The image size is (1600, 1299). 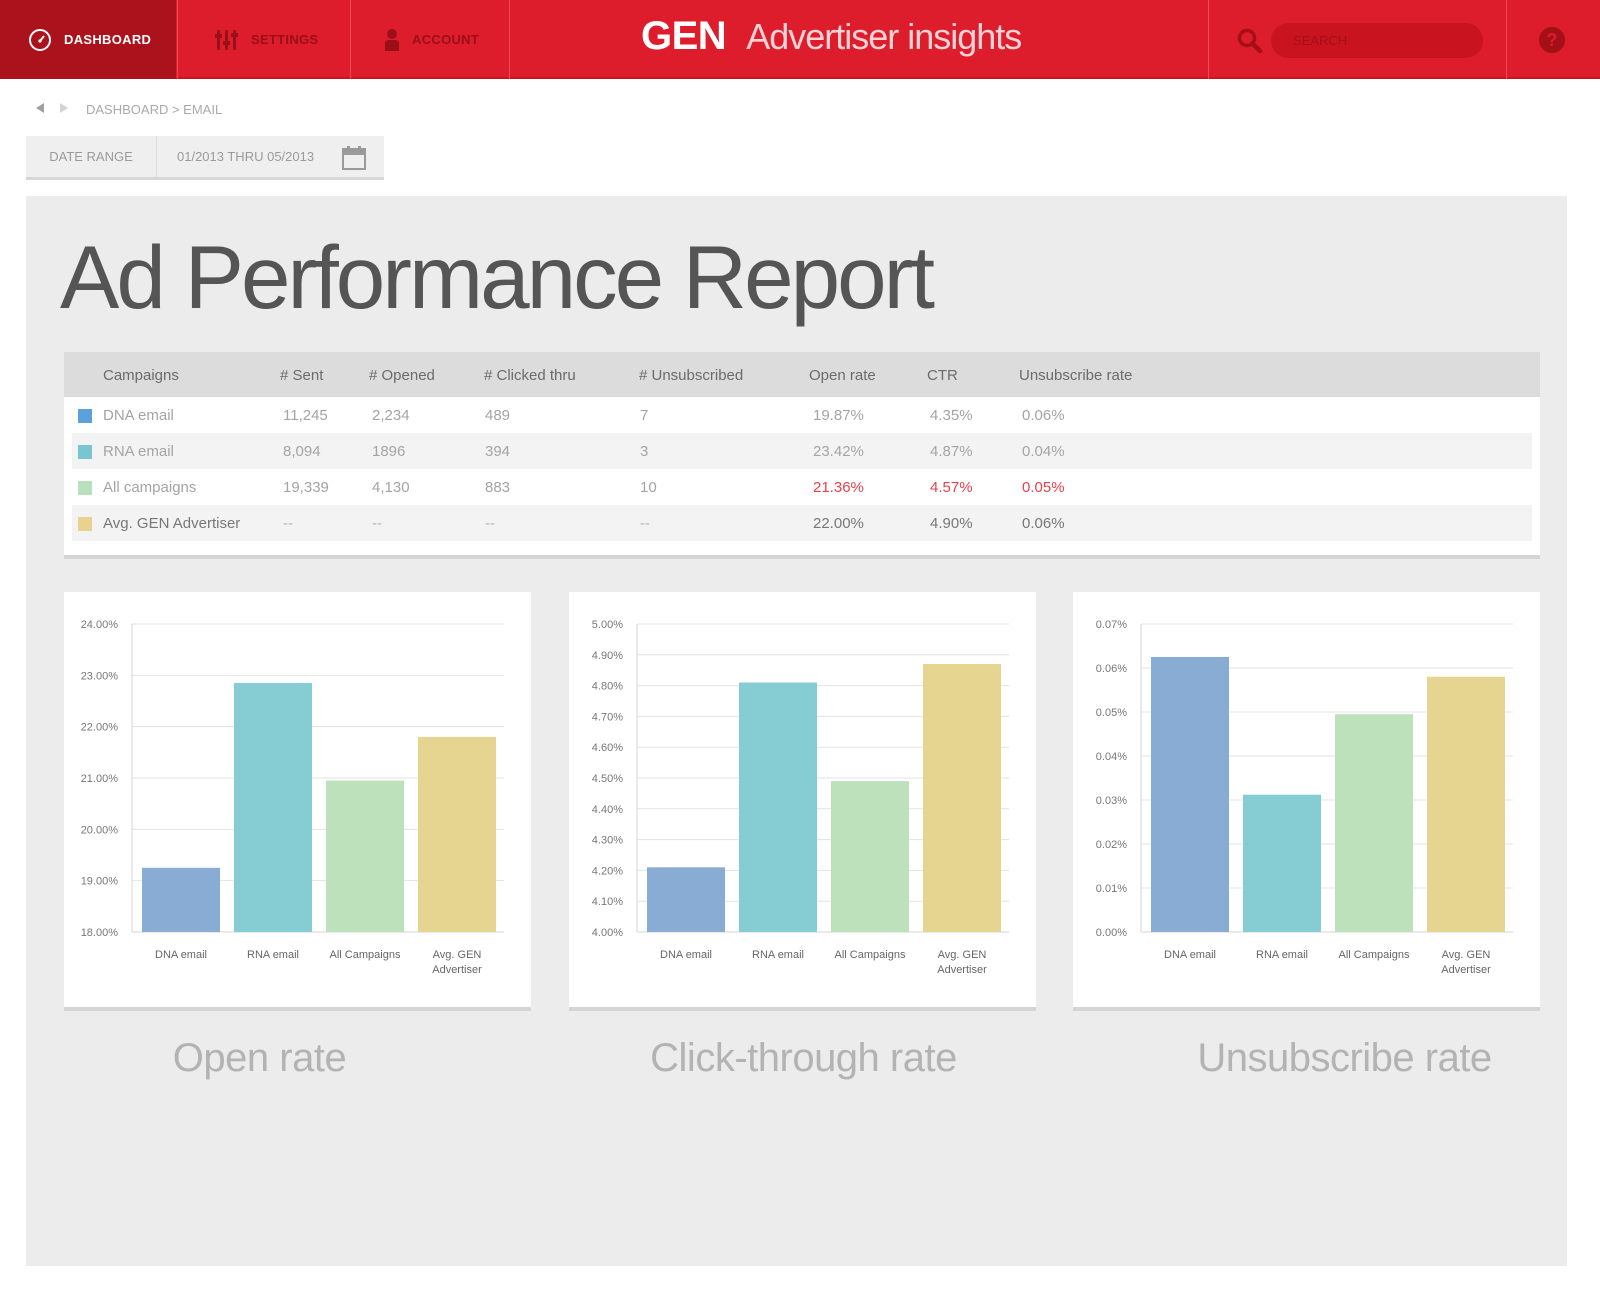 What do you see at coordinates (607, 717) in the screenshot?
I see `y-tick-label: 4.70%` at bounding box center [607, 717].